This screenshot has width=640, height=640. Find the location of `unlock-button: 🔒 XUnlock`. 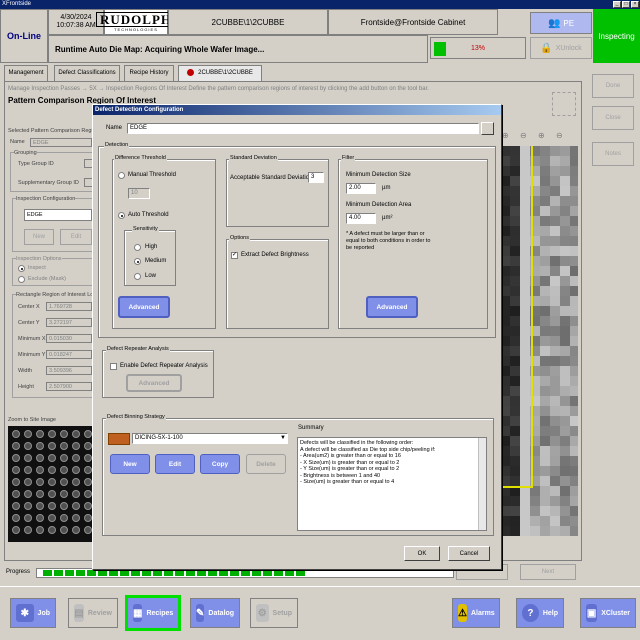

unlock-button: 🔒 XUnlock is located at coordinates (561, 48).